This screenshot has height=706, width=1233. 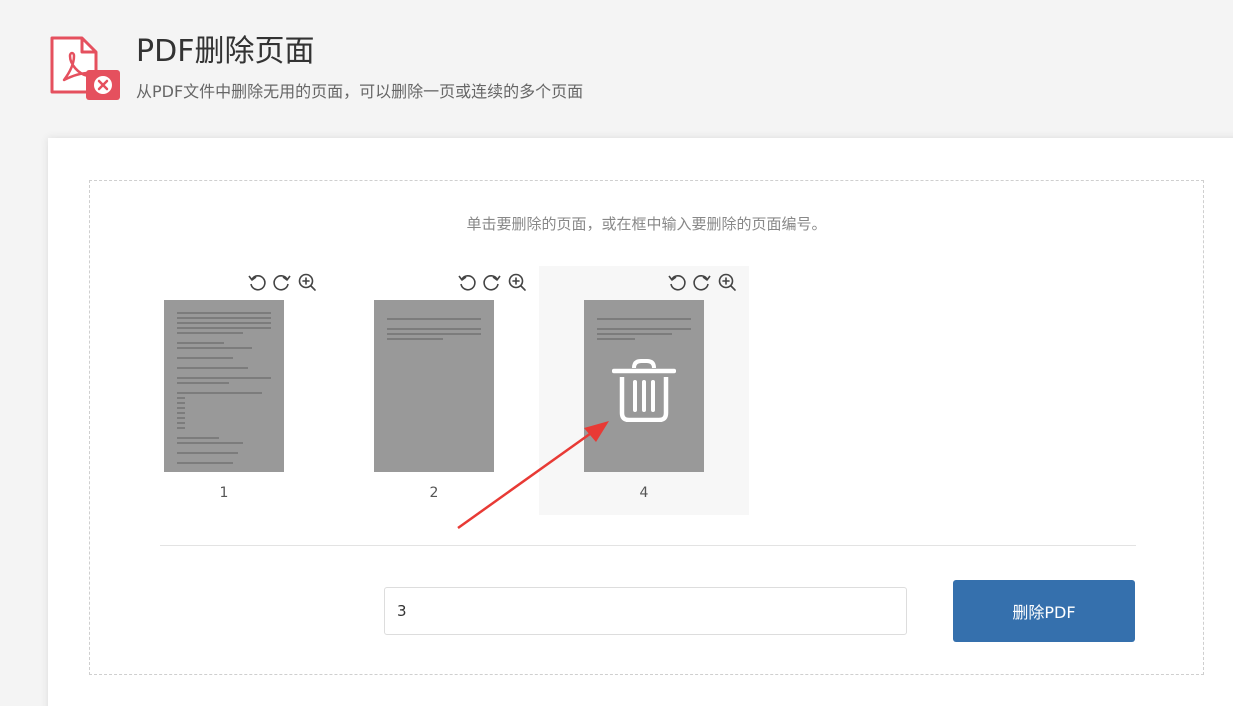 I want to click on delete-pdf-button: 删除PDF, so click(x=1044, y=611).